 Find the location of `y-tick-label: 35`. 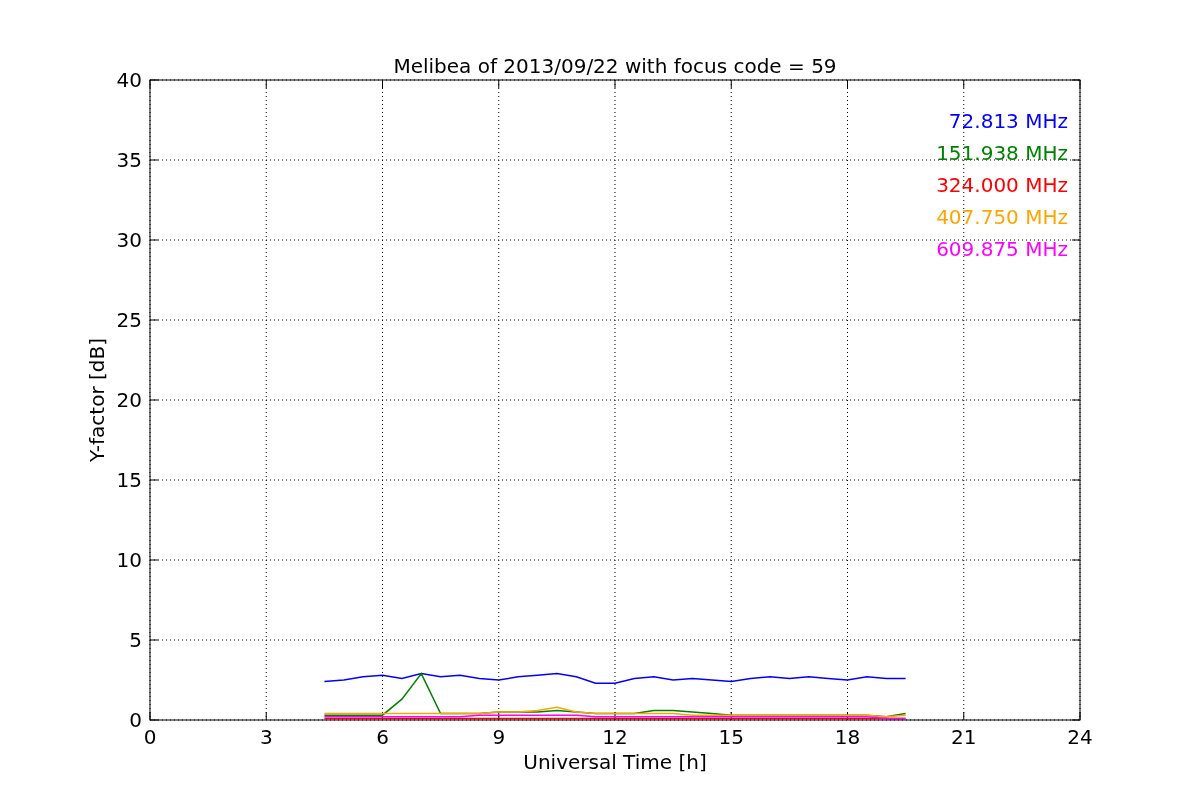

y-tick-label: 35 is located at coordinates (129, 160).